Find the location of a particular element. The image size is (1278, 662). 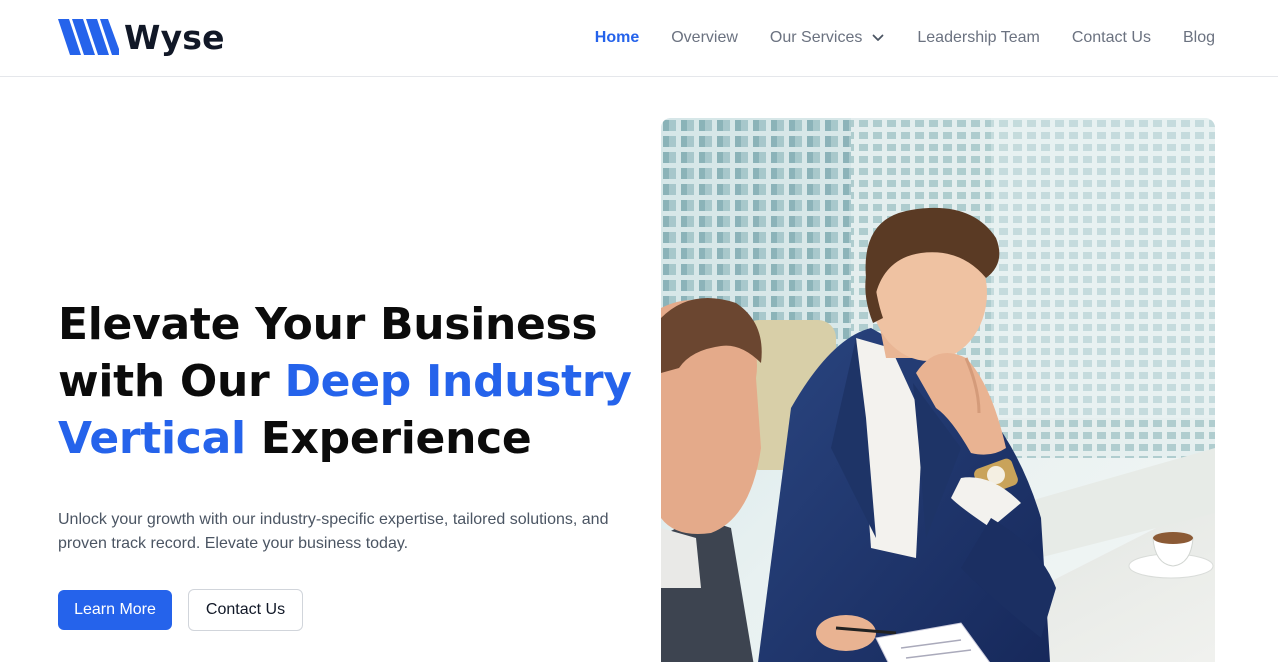

brand-name: Wyse is located at coordinates (174, 37).